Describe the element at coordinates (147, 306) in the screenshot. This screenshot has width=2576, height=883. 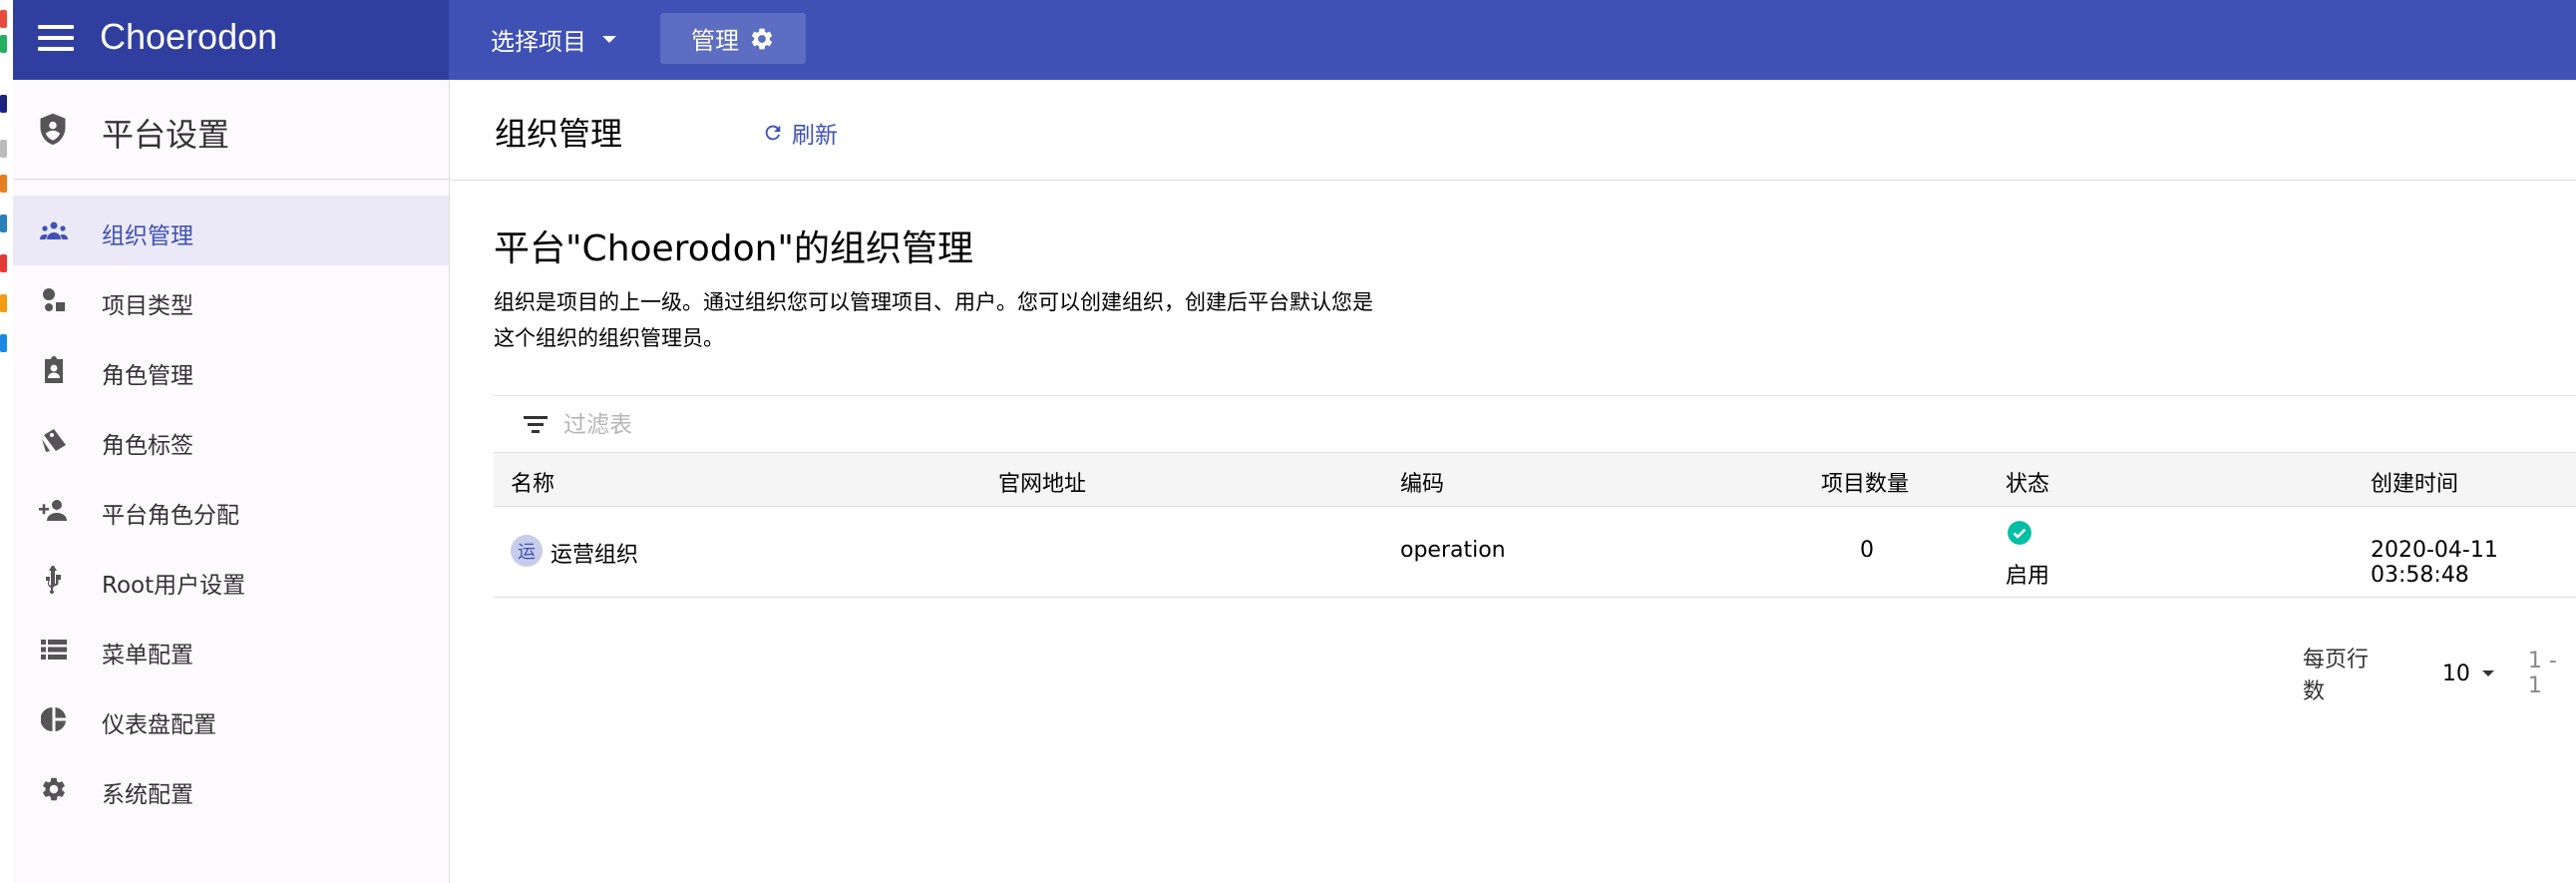
I see `sidebar-item-label: 项目类型` at that location.